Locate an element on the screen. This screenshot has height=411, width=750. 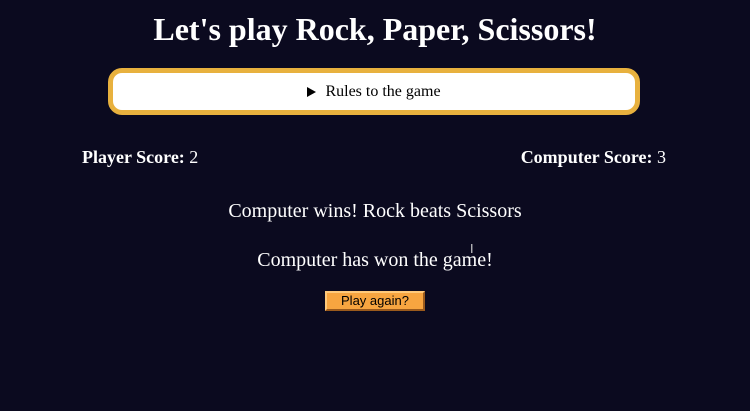
game-result-message: Computer has won the game! is located at coordinates (375, 260).